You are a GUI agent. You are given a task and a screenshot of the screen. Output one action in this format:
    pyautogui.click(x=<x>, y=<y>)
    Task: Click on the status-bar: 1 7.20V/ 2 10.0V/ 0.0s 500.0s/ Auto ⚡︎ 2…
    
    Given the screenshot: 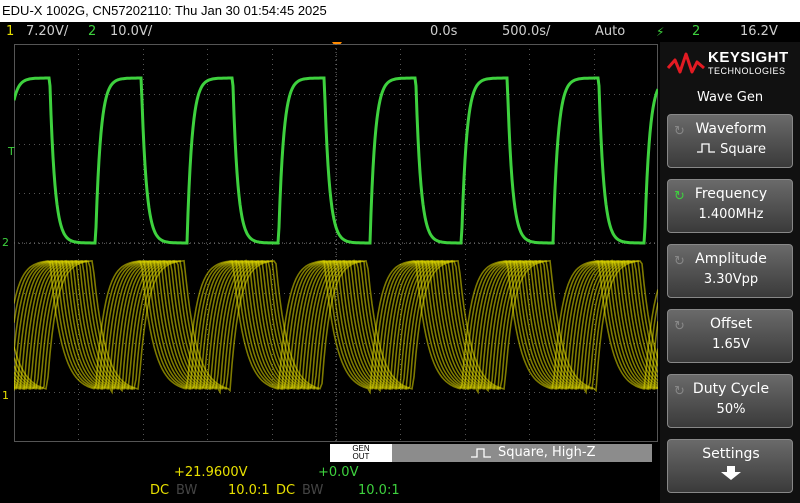 What is the action you would take?
    pyautogui.click(x=400, y=32)
    